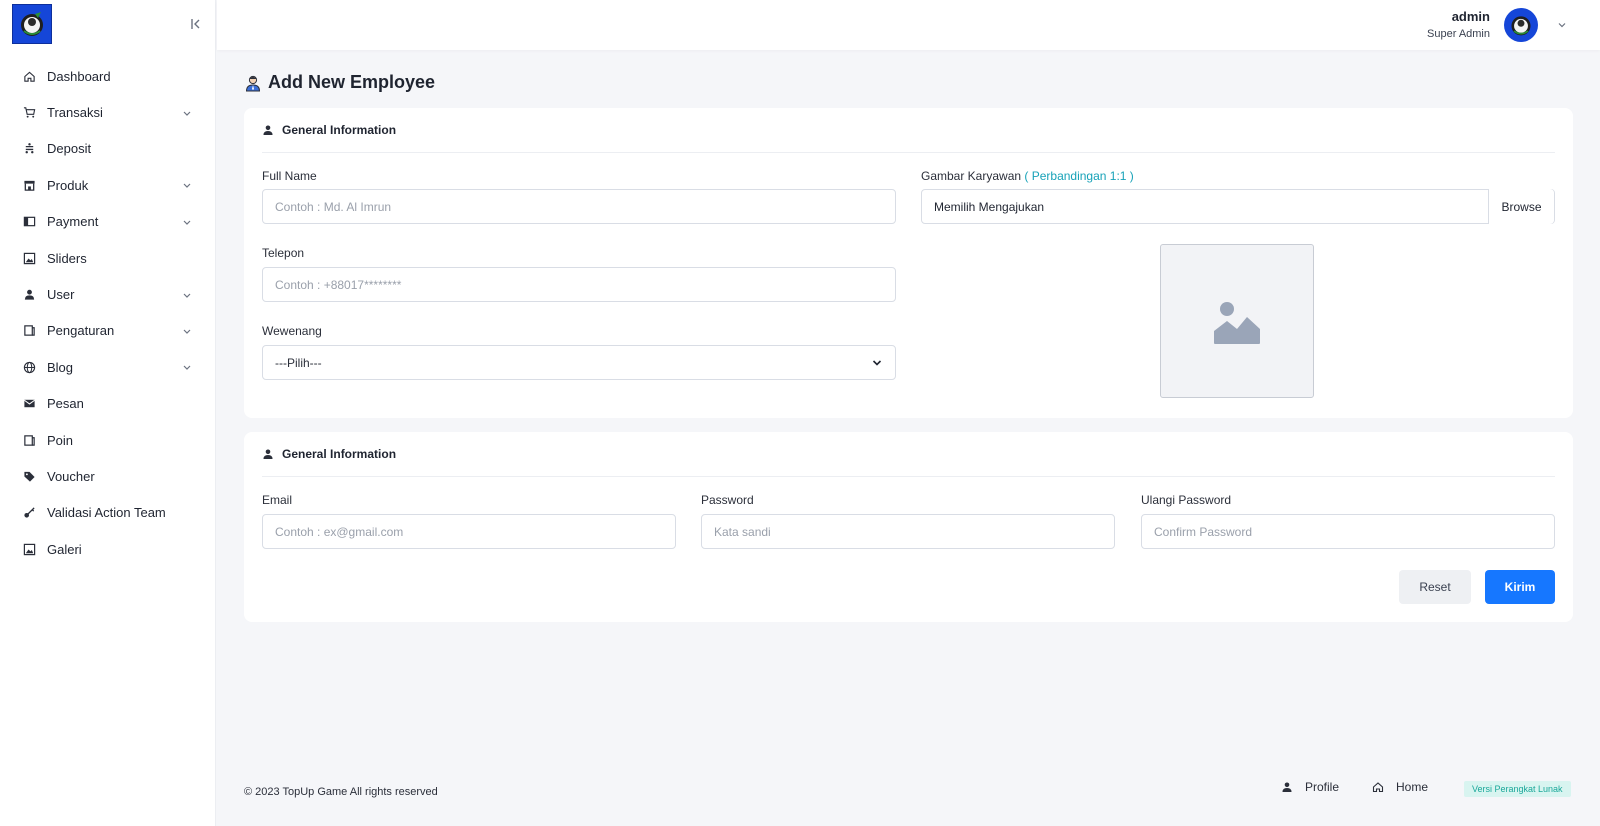 This screenshot has width=1600, height=826. I want to click on image-ratio-hint: ( Perbandingan 1:1 ), so click(1079, 176).